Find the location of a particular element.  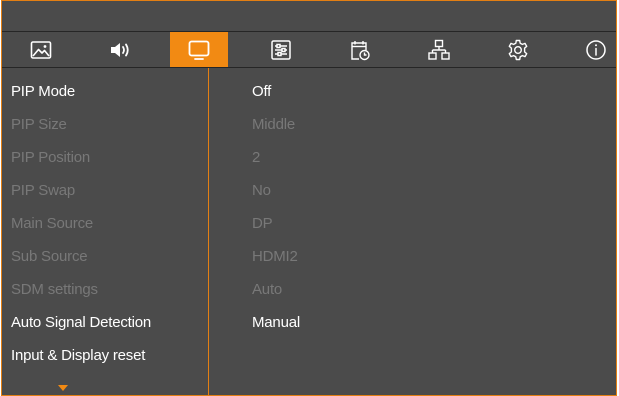

value-sub-source: HDMI2 is located at coordinates (275, 256).